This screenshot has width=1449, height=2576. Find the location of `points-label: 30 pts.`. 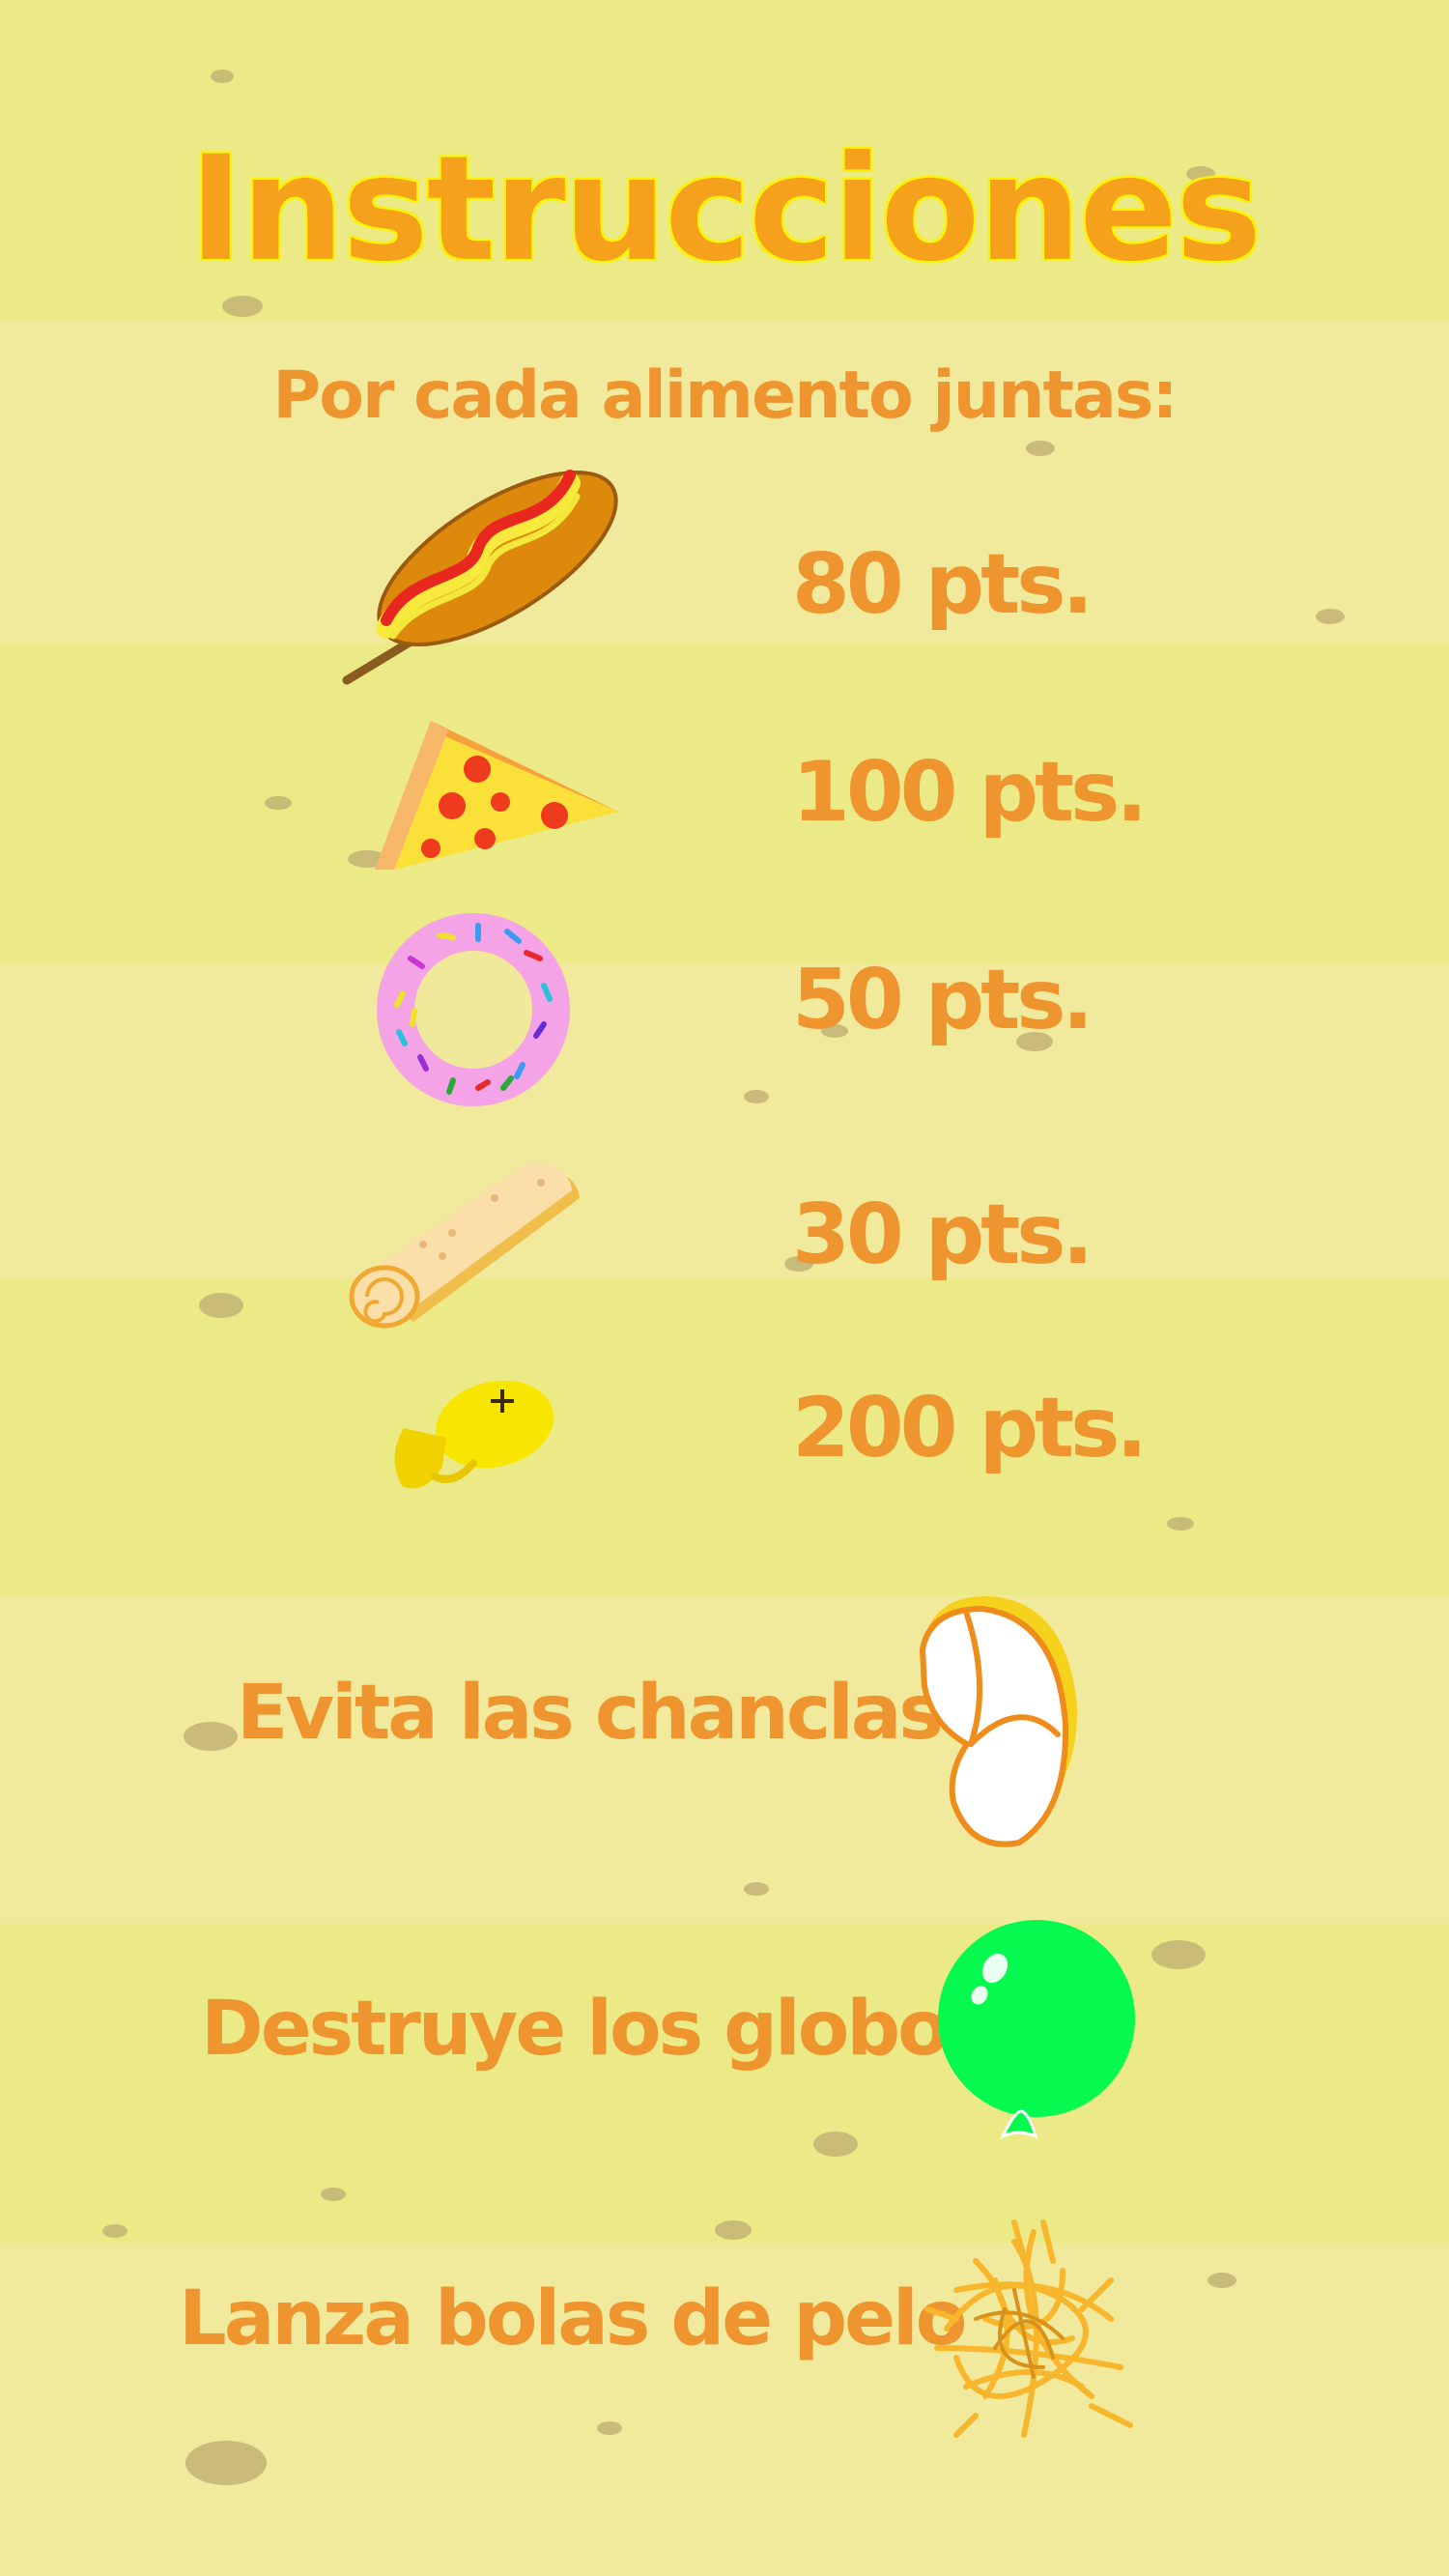

points-label: 30 pts. is located at coordinates (943, 1235).